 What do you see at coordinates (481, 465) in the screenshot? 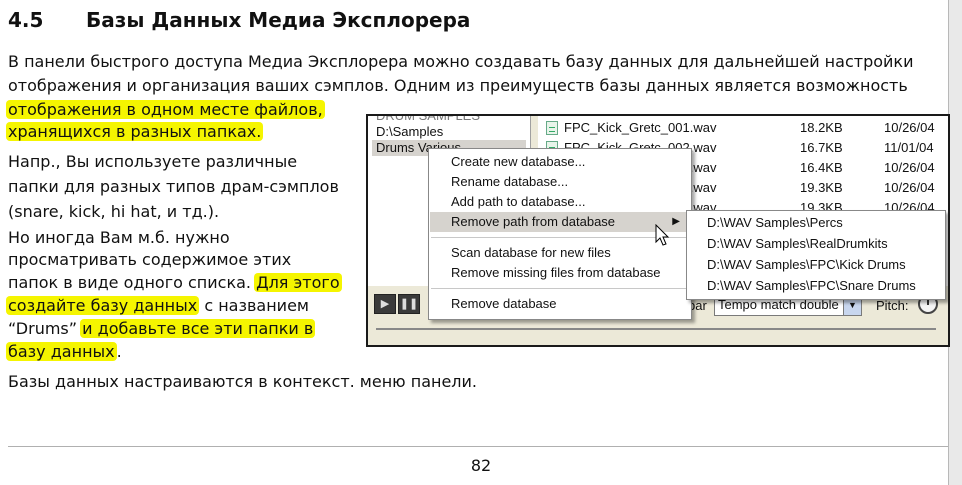
I see `page-number: 82` at bounding box center [481, 465].